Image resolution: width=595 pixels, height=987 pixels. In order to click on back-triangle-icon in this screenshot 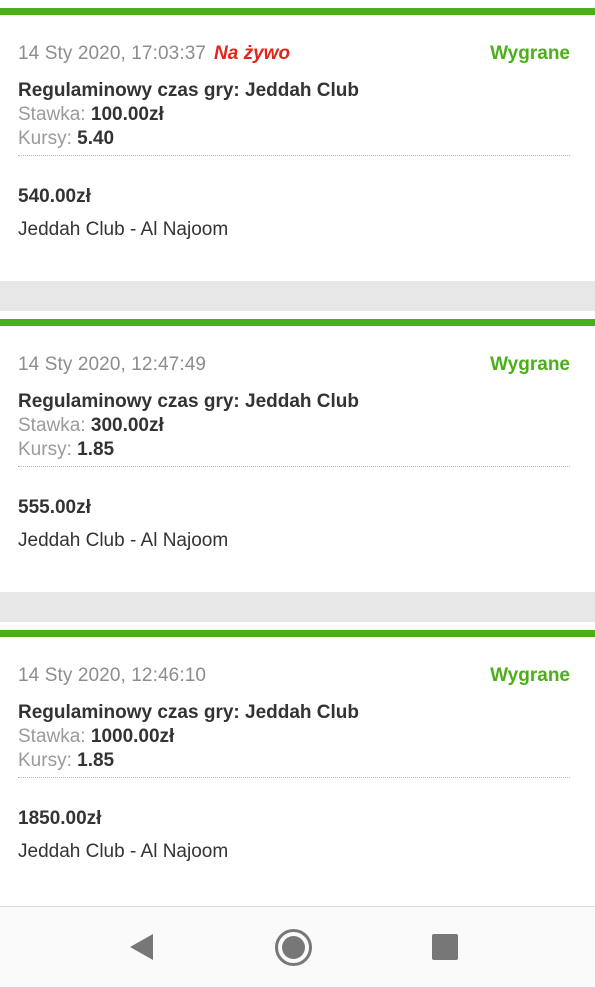, I will do `click(141, 947)`.